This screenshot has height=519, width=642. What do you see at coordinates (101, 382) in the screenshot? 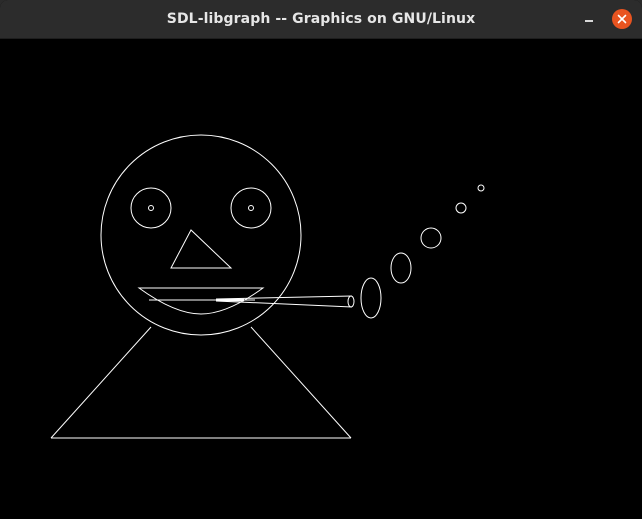
I see `body-left-side` at bounding box center [101, 382].